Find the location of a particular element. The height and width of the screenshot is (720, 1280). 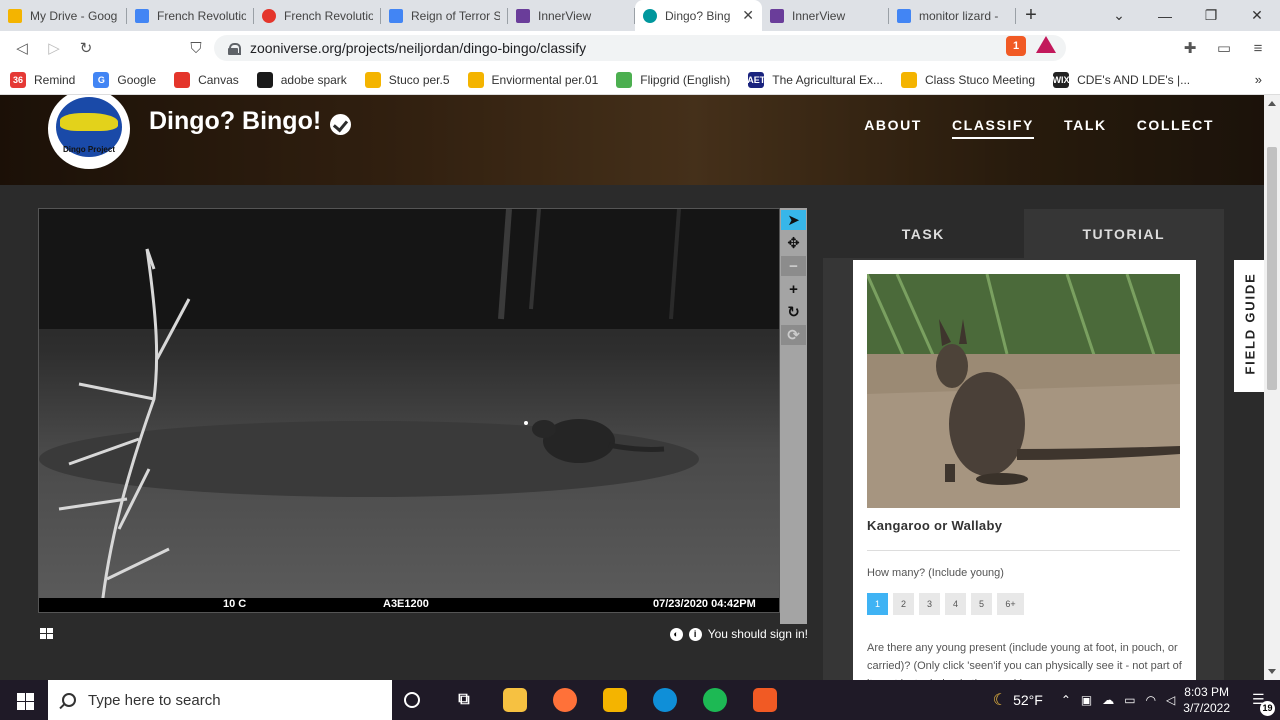

pointer-tool-icon: ➤ is located at coordinates (793, 220).